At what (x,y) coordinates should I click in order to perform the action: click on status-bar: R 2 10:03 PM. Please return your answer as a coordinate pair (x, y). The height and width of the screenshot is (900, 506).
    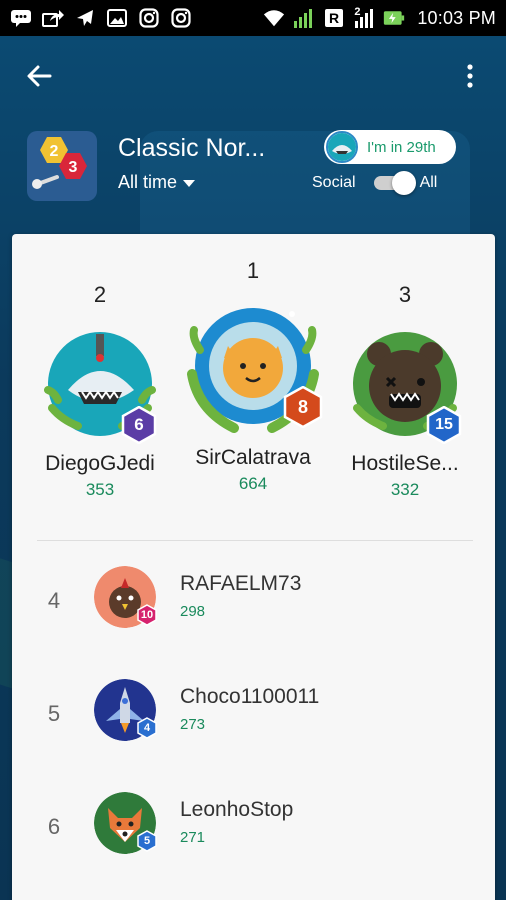
    Looking at the image, I should click on (253, 18).